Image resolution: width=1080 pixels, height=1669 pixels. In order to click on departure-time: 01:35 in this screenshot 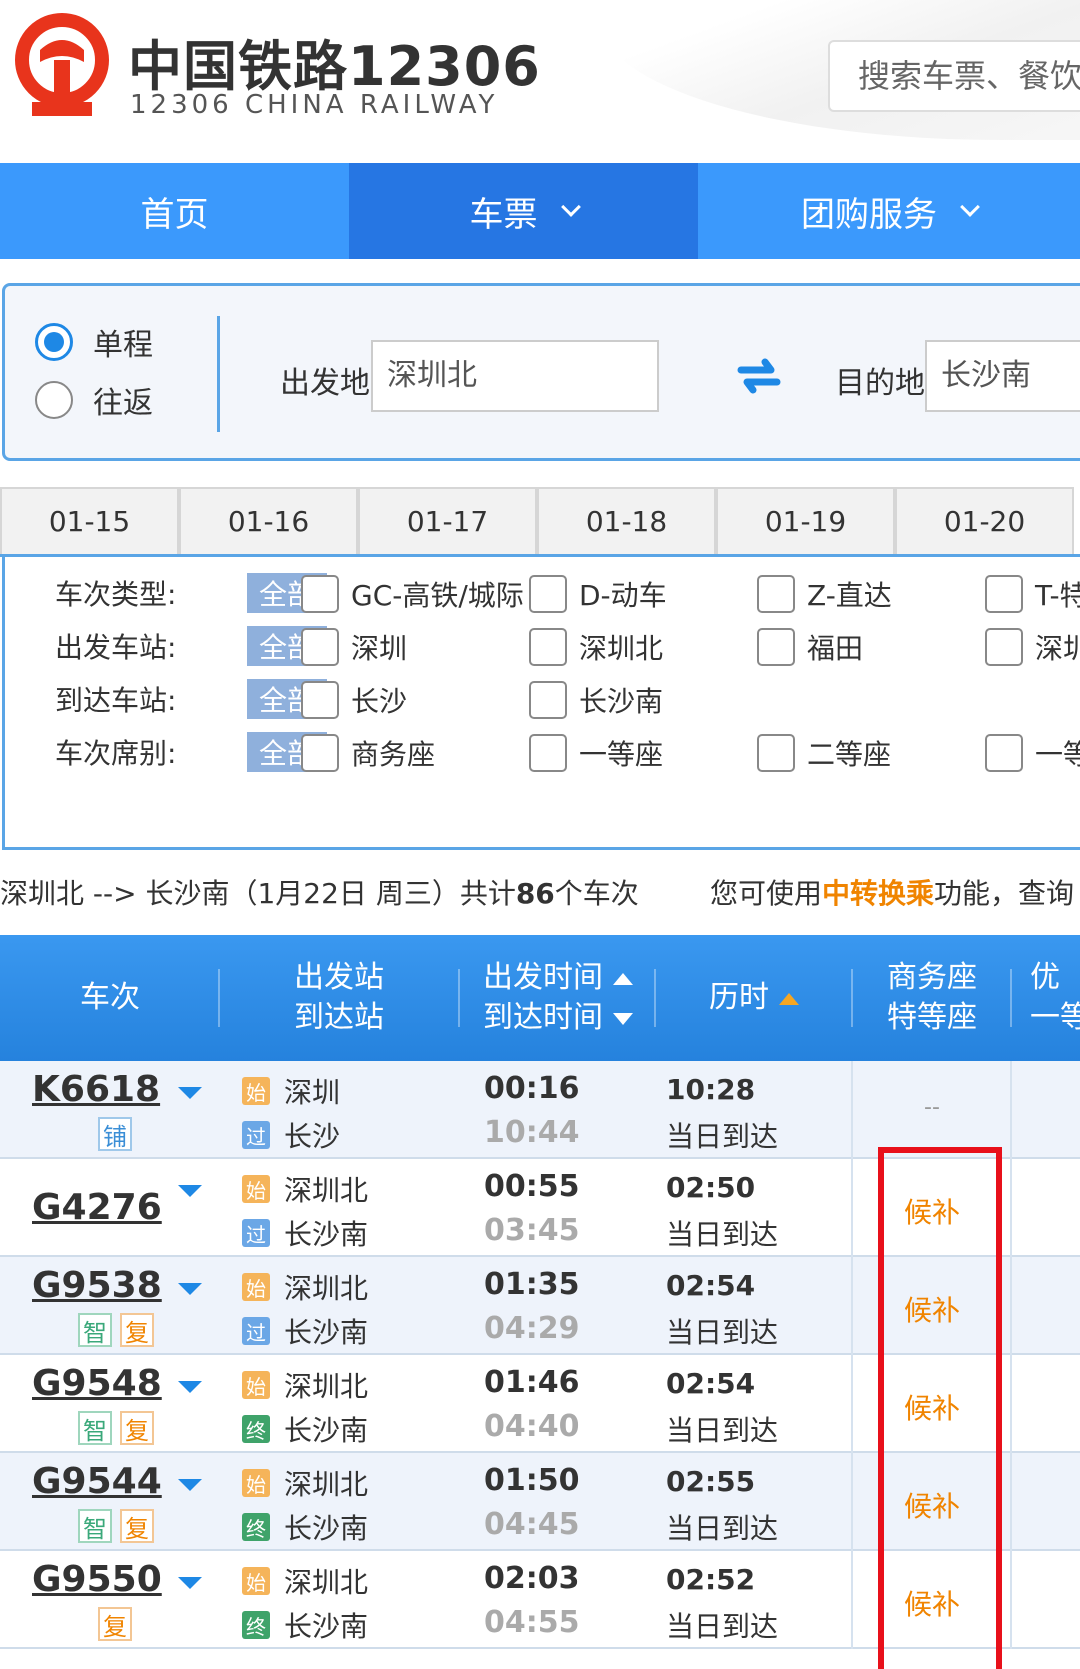, I will do `click(532, 1284)`.